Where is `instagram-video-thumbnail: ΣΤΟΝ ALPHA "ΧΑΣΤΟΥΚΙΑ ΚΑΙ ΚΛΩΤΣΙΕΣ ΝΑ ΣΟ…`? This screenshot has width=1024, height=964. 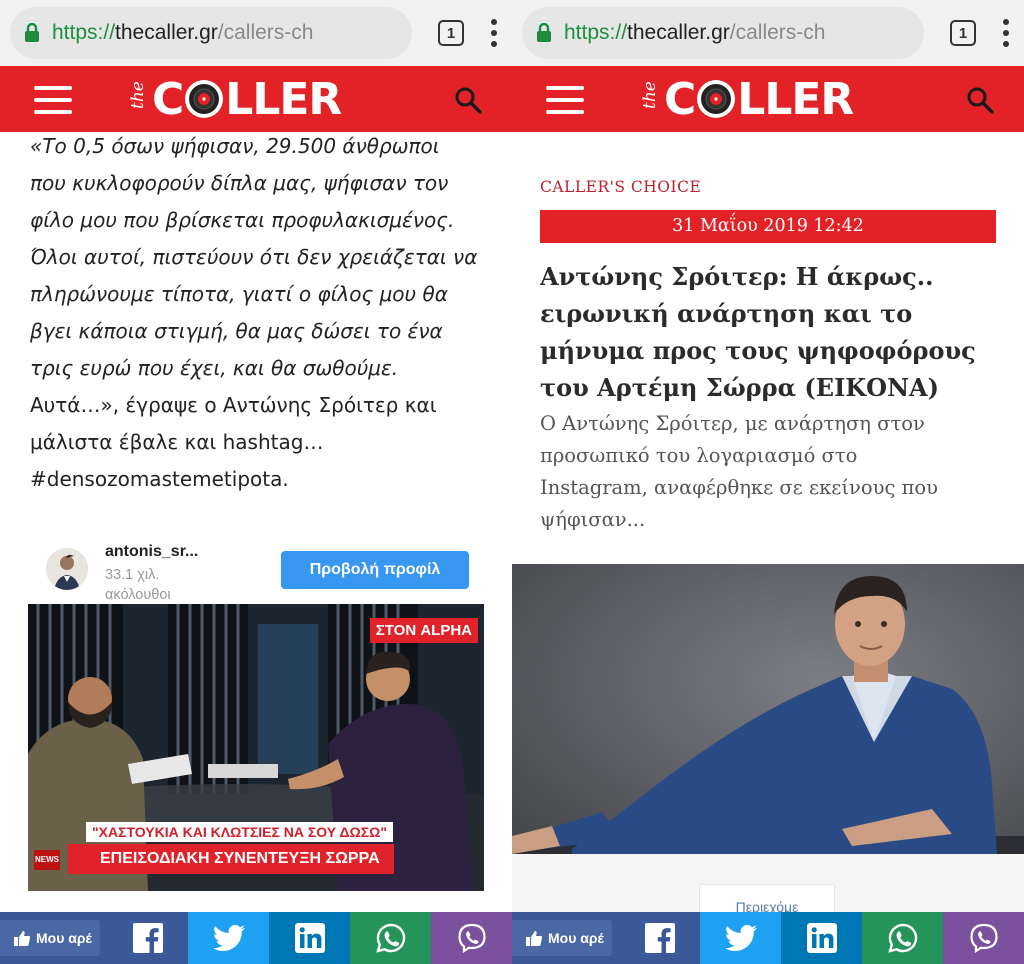 instagram-video-thumbnail: ΣΤΟΝ ALPHA "ΧΑΣΤΟΥΚΙΑ ΚΑΙ ΚΛΩΤΣΙΕΣ ΝΑ ΣΟ… is located at coordinates (256, 747).